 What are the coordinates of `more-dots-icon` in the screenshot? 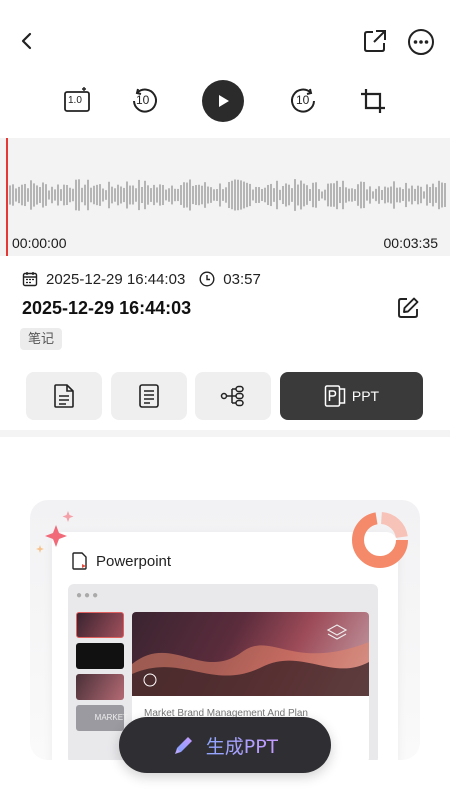 It's located at (421, 42).